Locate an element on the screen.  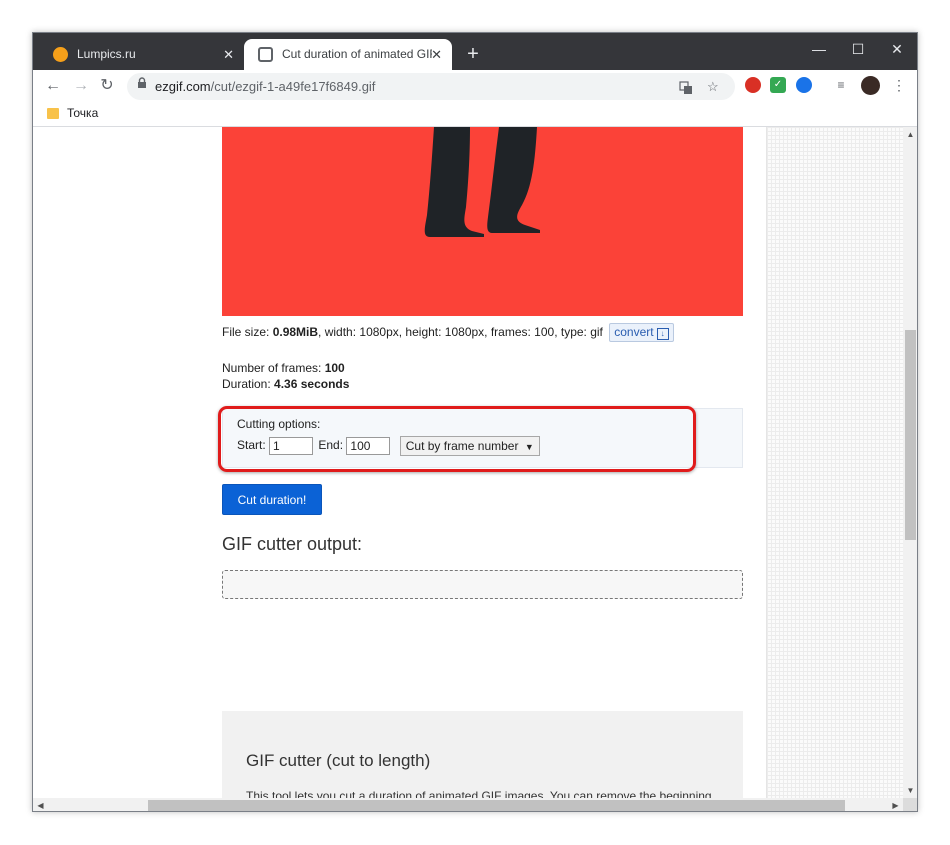
extension-adblock-icon is located at coordinates (753, 85).